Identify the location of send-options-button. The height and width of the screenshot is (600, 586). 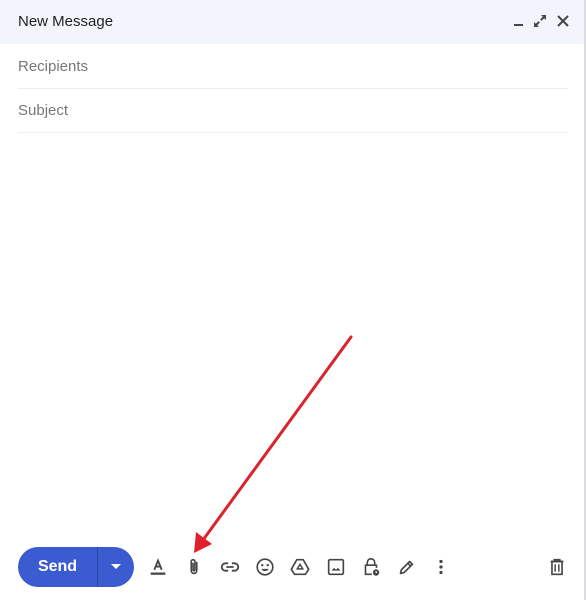
(116, 567).